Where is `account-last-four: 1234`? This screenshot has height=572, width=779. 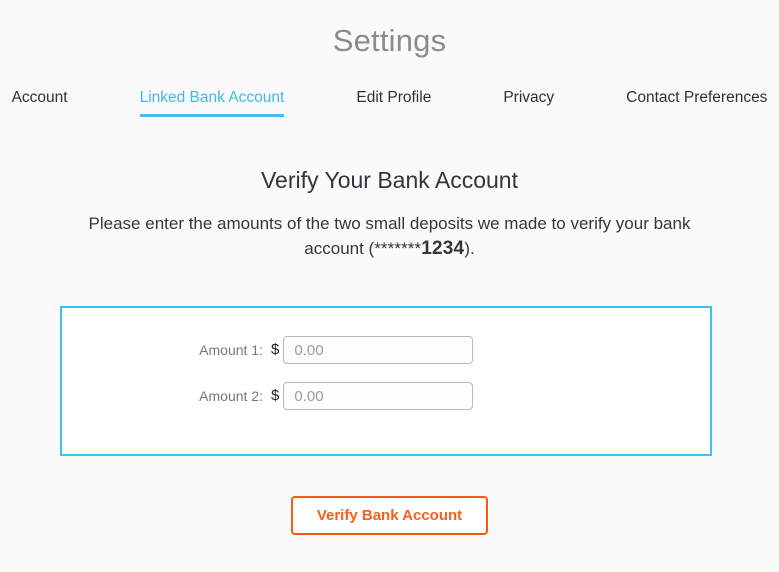
account-last-four: 1234 is located at coordinates (443, 248).